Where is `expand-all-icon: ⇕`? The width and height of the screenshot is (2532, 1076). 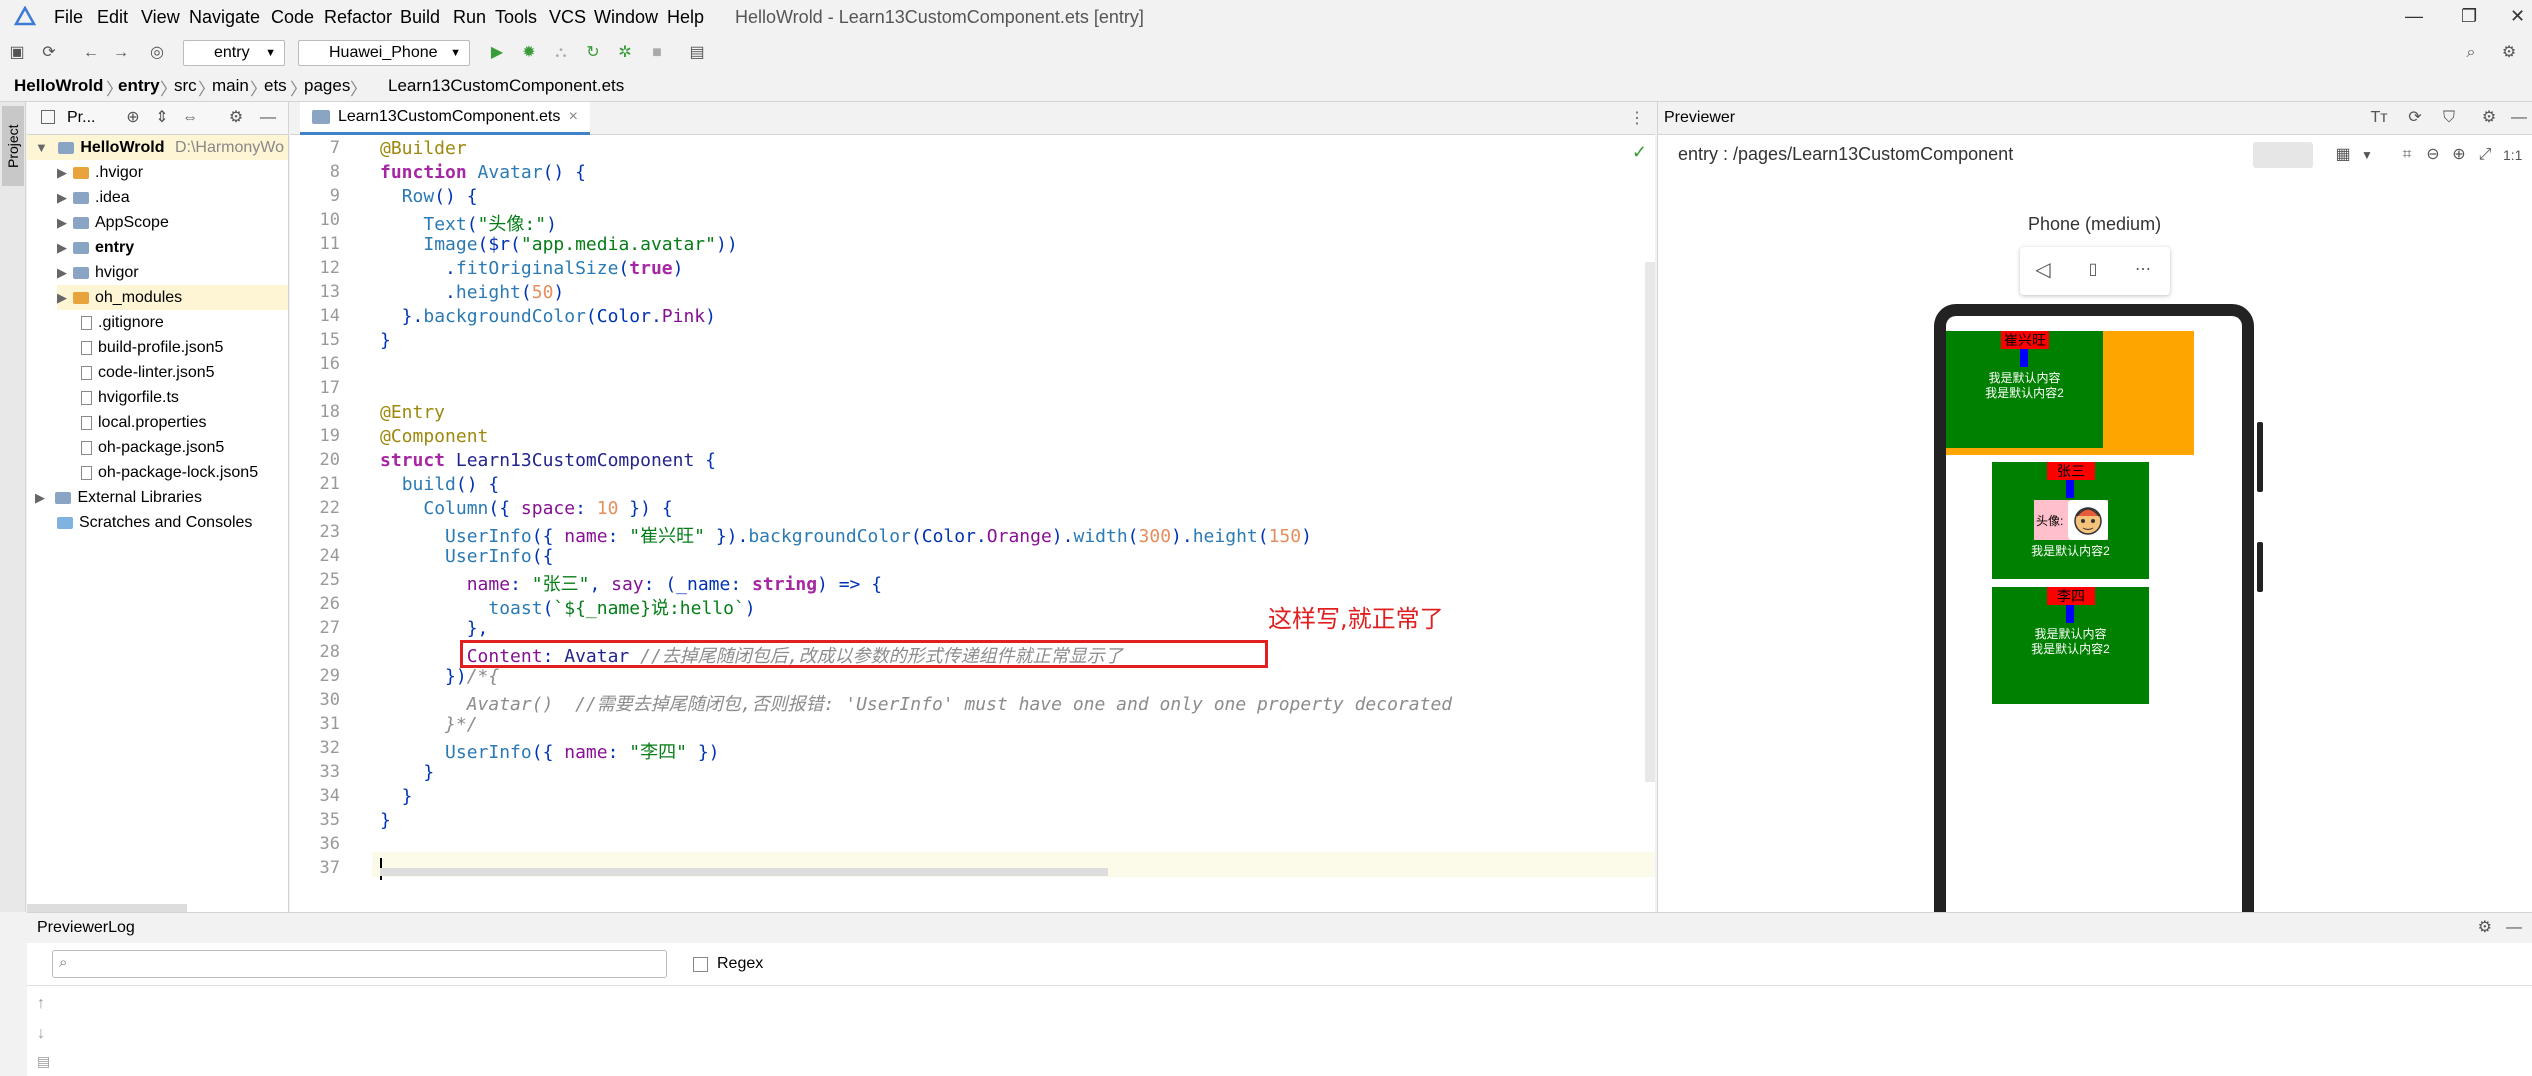 expand-all-icon: ⇕ is located at coordinates (162, 118).